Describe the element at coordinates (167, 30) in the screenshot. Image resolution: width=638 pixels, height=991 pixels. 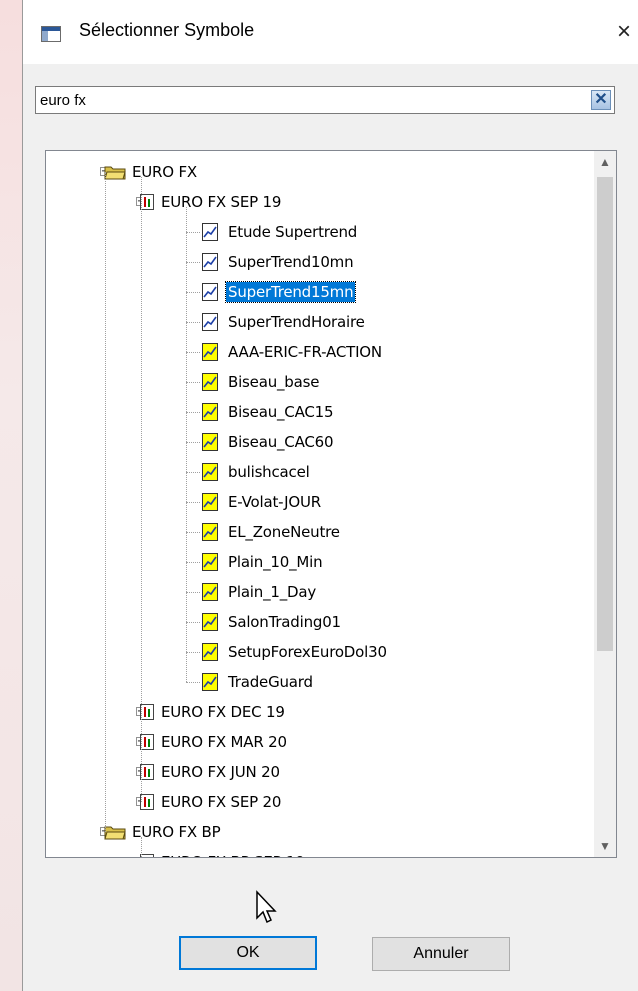
I see `window-title: Sélectionner Symbole` at that location.